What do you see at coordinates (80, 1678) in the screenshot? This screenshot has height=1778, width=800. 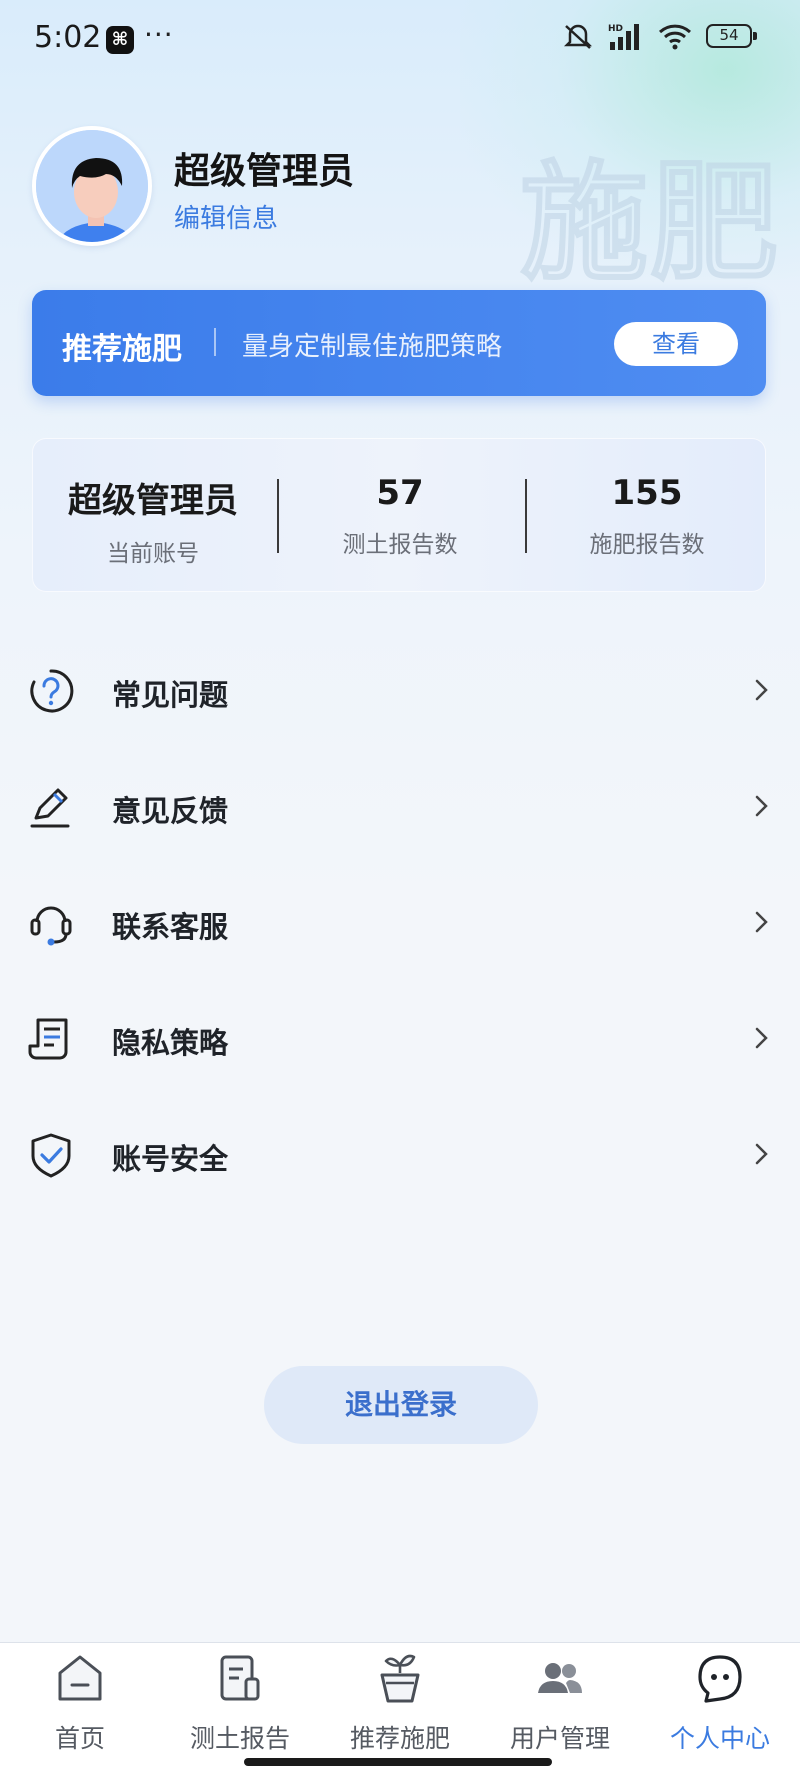 I see `home-icon` at bounding box center [80, 1678].